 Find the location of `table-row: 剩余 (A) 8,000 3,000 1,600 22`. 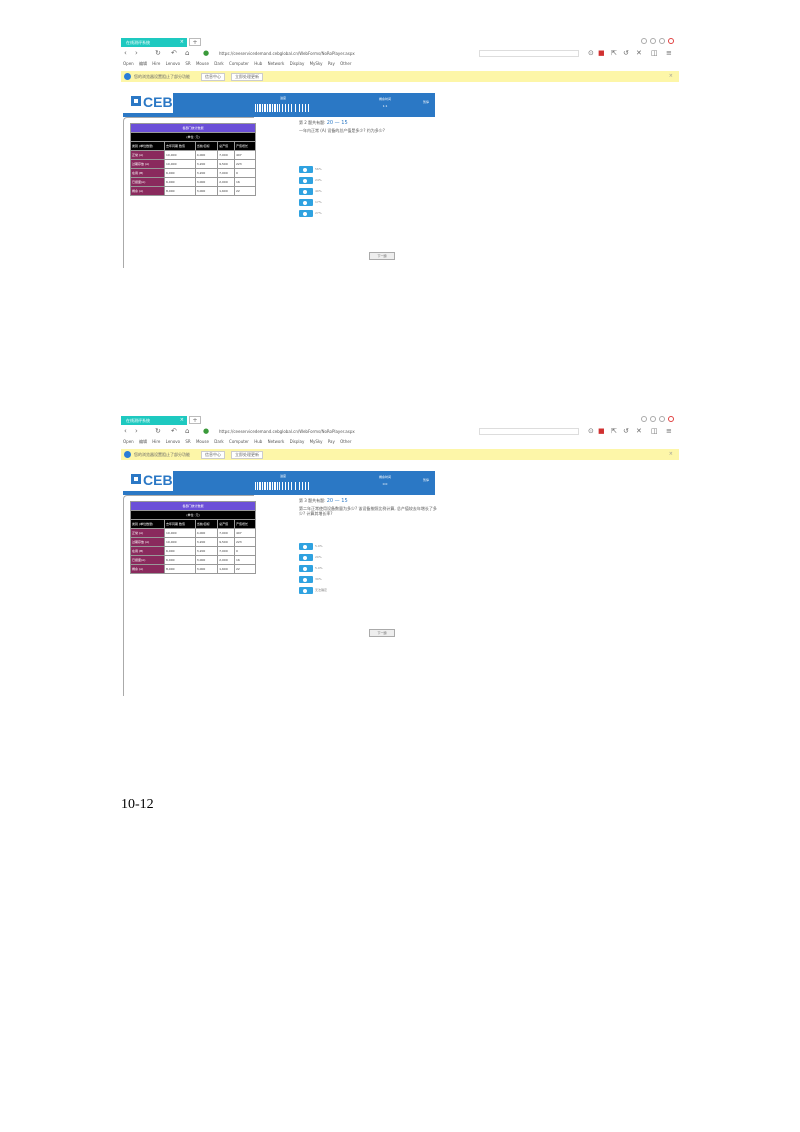

table-row: 剩余 (A) 8,000 3,000 1,600 22 is located at coordinates (193, 191).